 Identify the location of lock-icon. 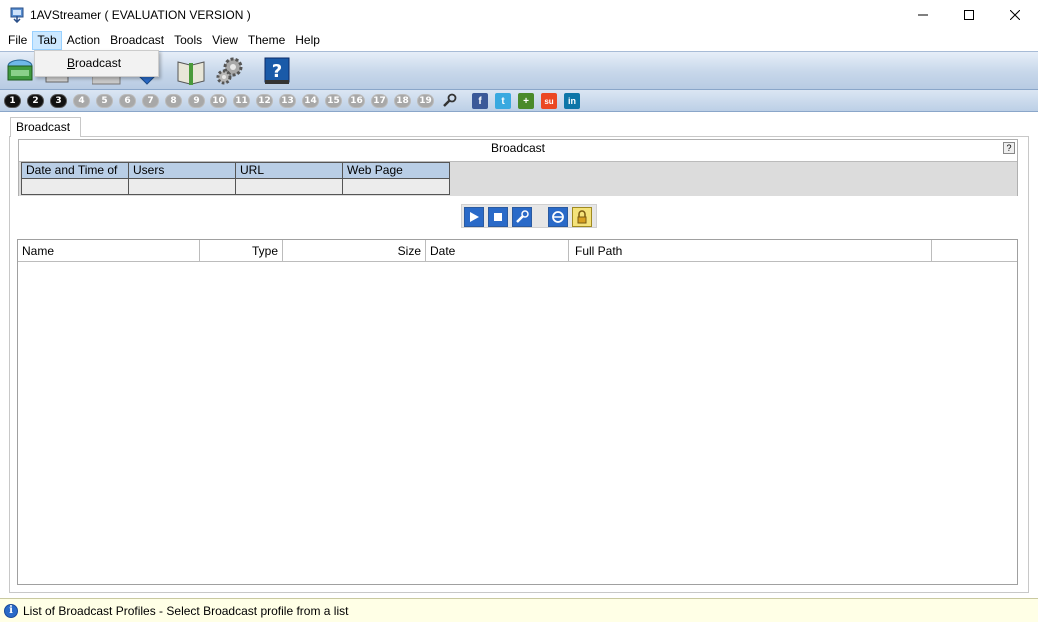
(582, 217).